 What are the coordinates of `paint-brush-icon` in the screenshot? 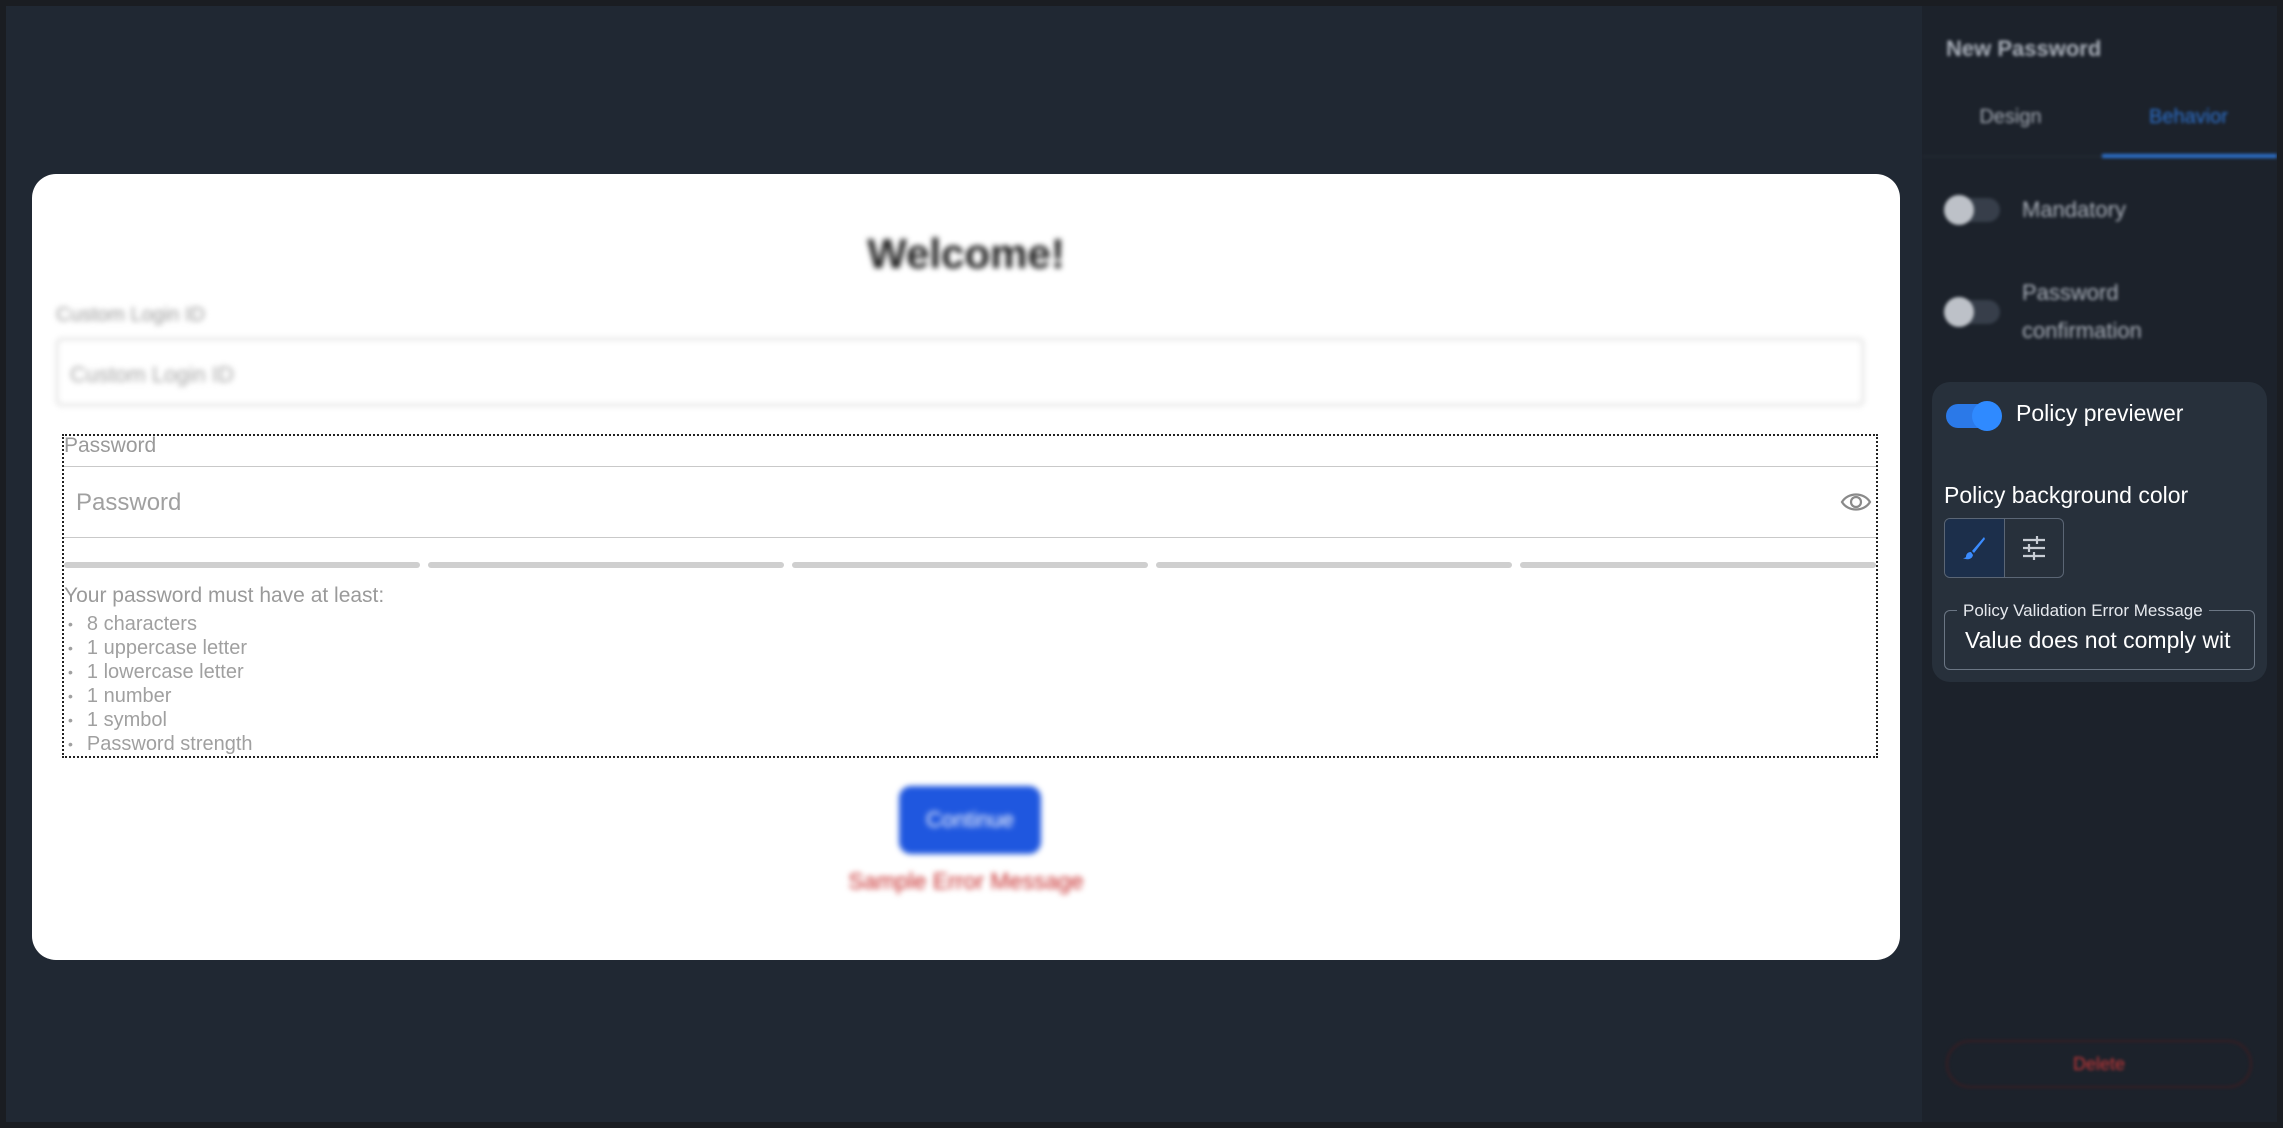 It's located at (1974, 548).